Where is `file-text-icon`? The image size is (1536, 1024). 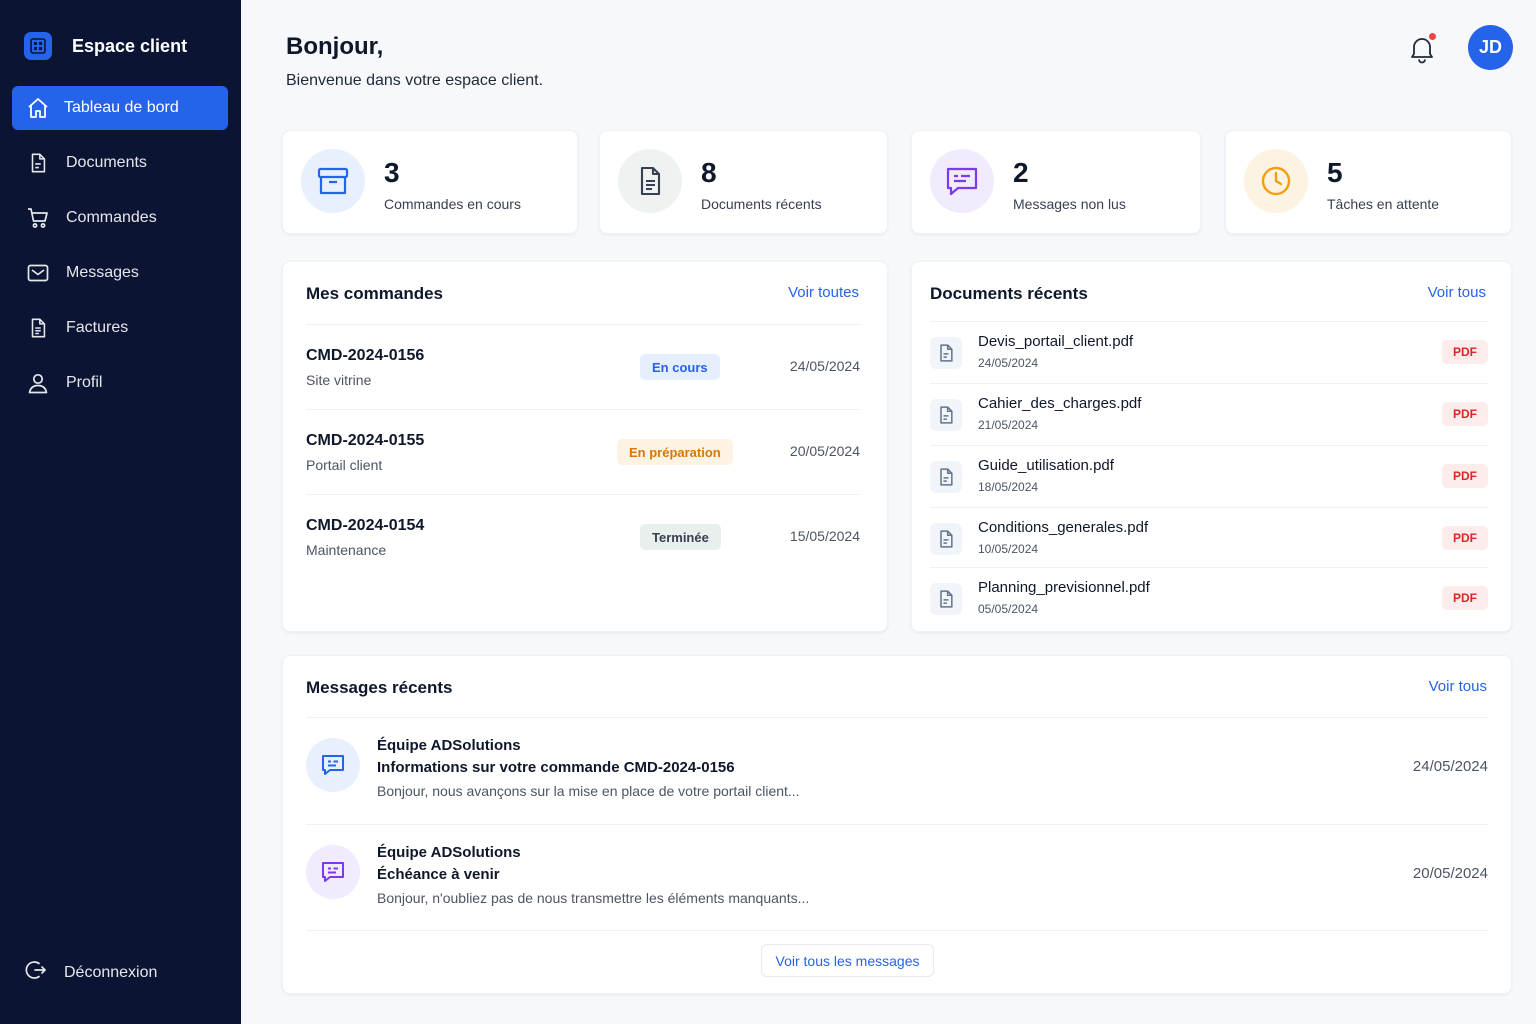 file-text-icon is located at coordinates (650, 181).